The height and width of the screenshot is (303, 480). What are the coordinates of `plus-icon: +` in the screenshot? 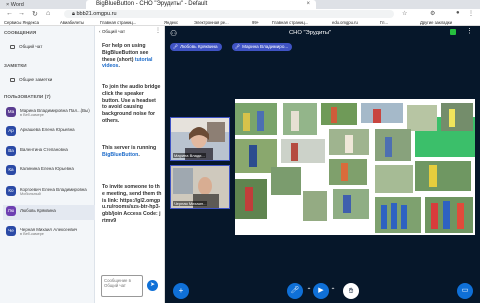 It's located at (181, 290).